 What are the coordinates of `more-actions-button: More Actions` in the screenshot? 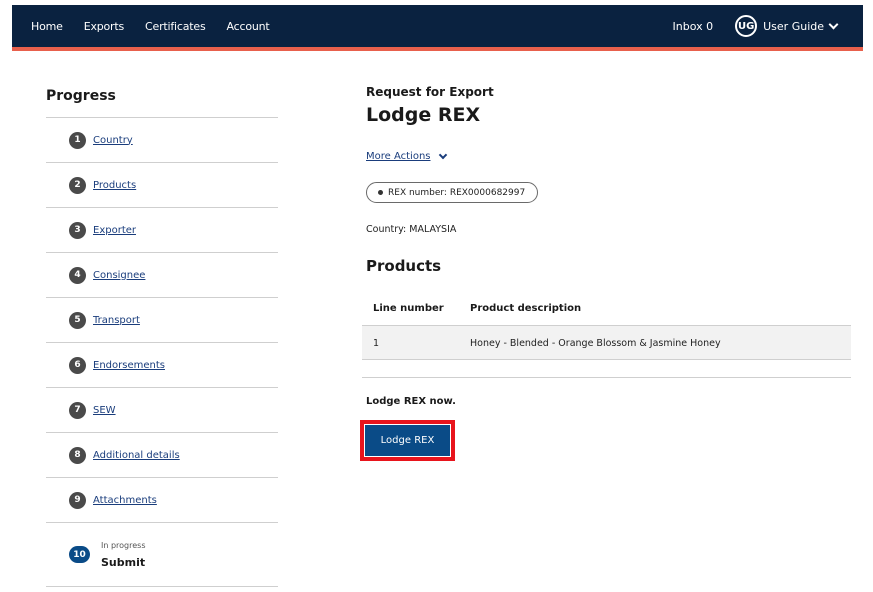 It's located at (406, 156).